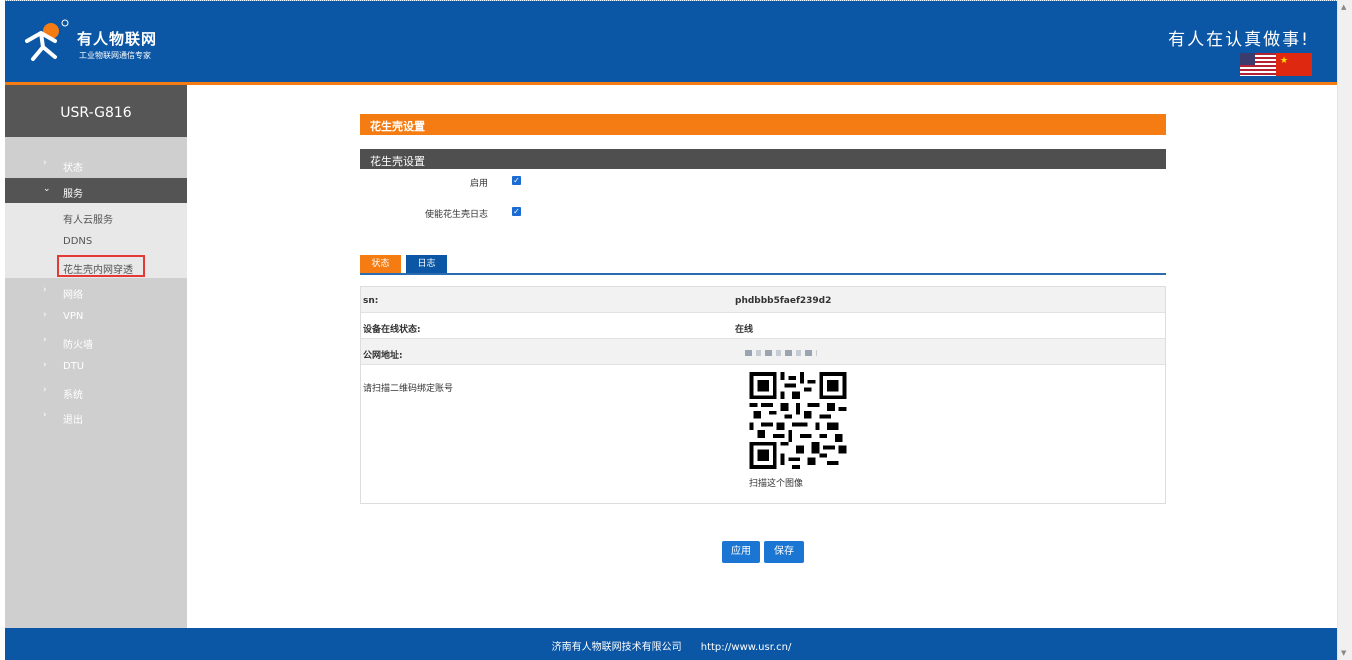 The height and width of the screenshot is (660, 1352). Describe the element at coordinates (78, 345) in the screenshot. I see `sidebar-item-label: 防火墙` at that location.